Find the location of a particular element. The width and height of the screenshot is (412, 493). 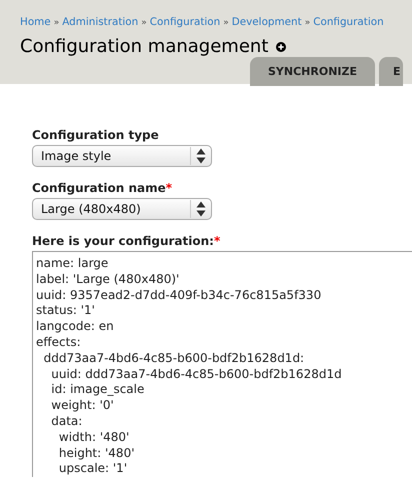

dropdown-select: Large (480x480) is located at coordinates (122, 209).